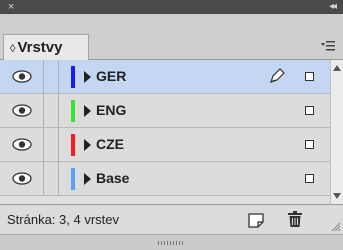 The width and height of the screenshot is (343, 250). Describe the element at coordinates (336, 132) in the screenshot. I see `scrollbar` at that location.